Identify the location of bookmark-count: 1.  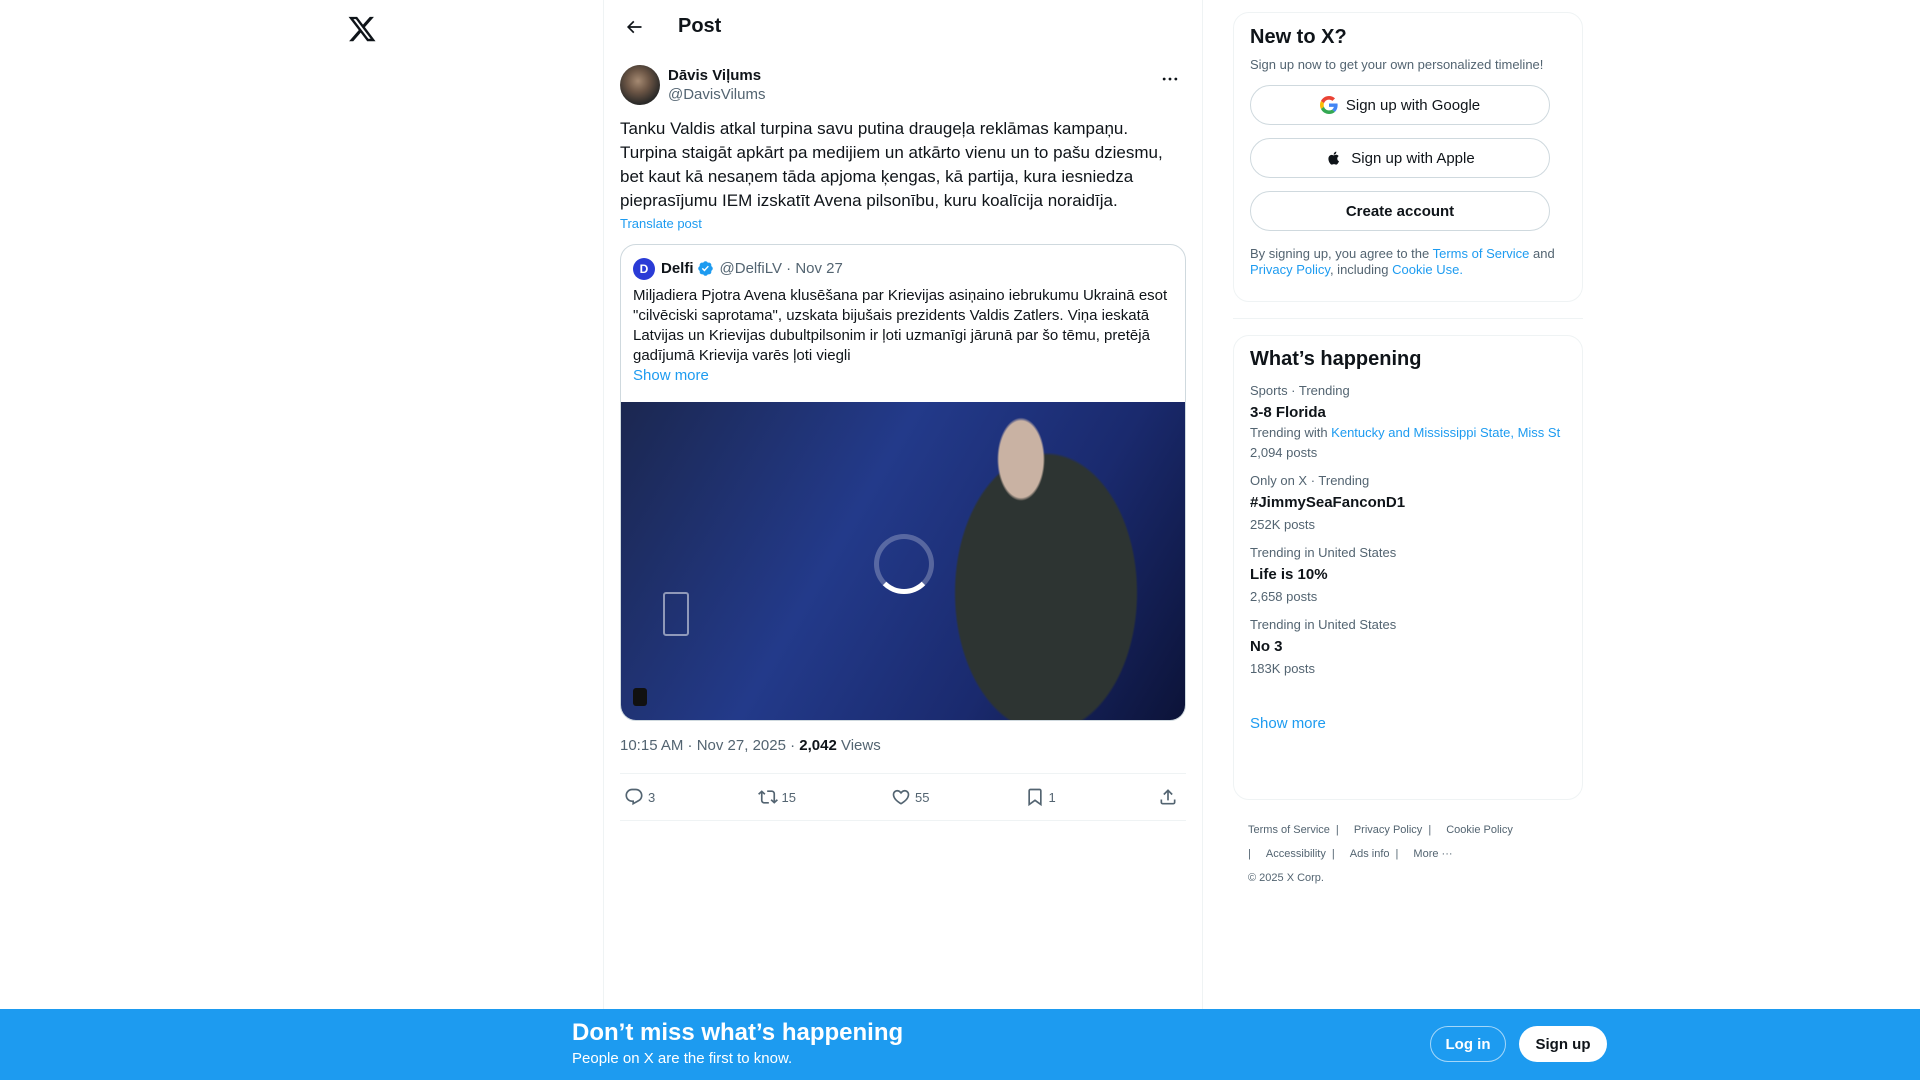
(1052, 797).